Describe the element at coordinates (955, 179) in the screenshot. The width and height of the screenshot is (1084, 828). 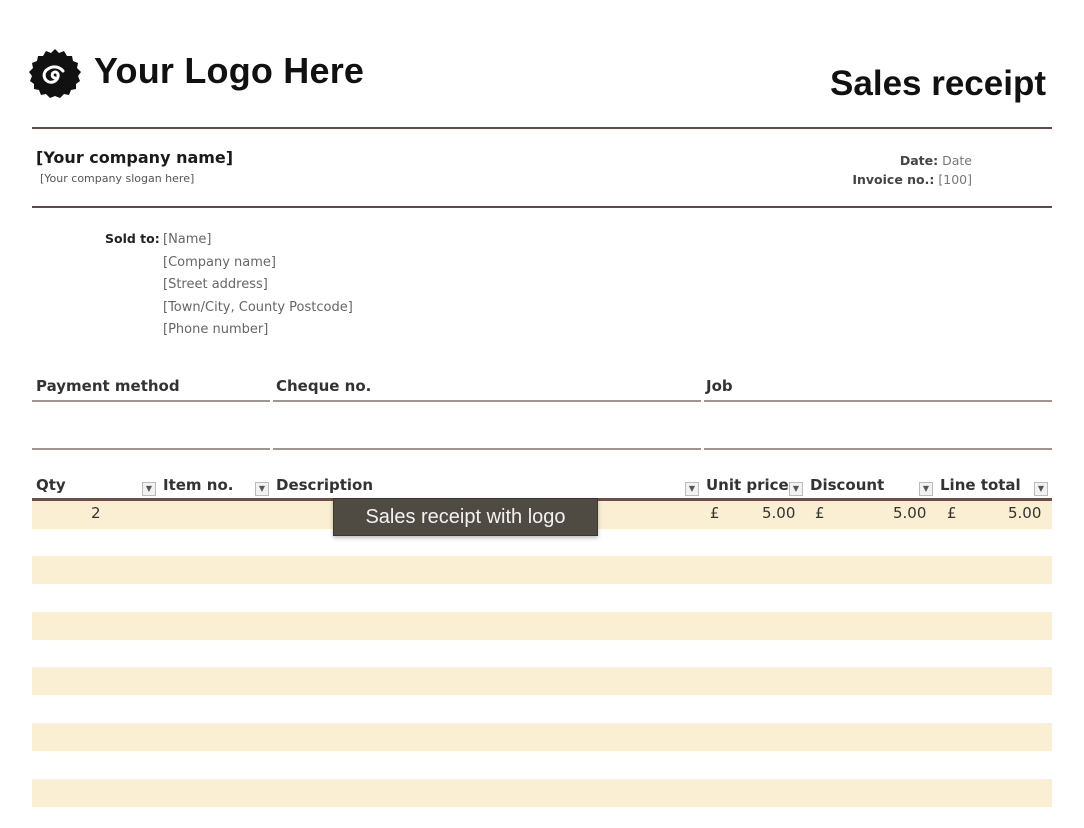
I see `invoice-value: [100]` at that location.